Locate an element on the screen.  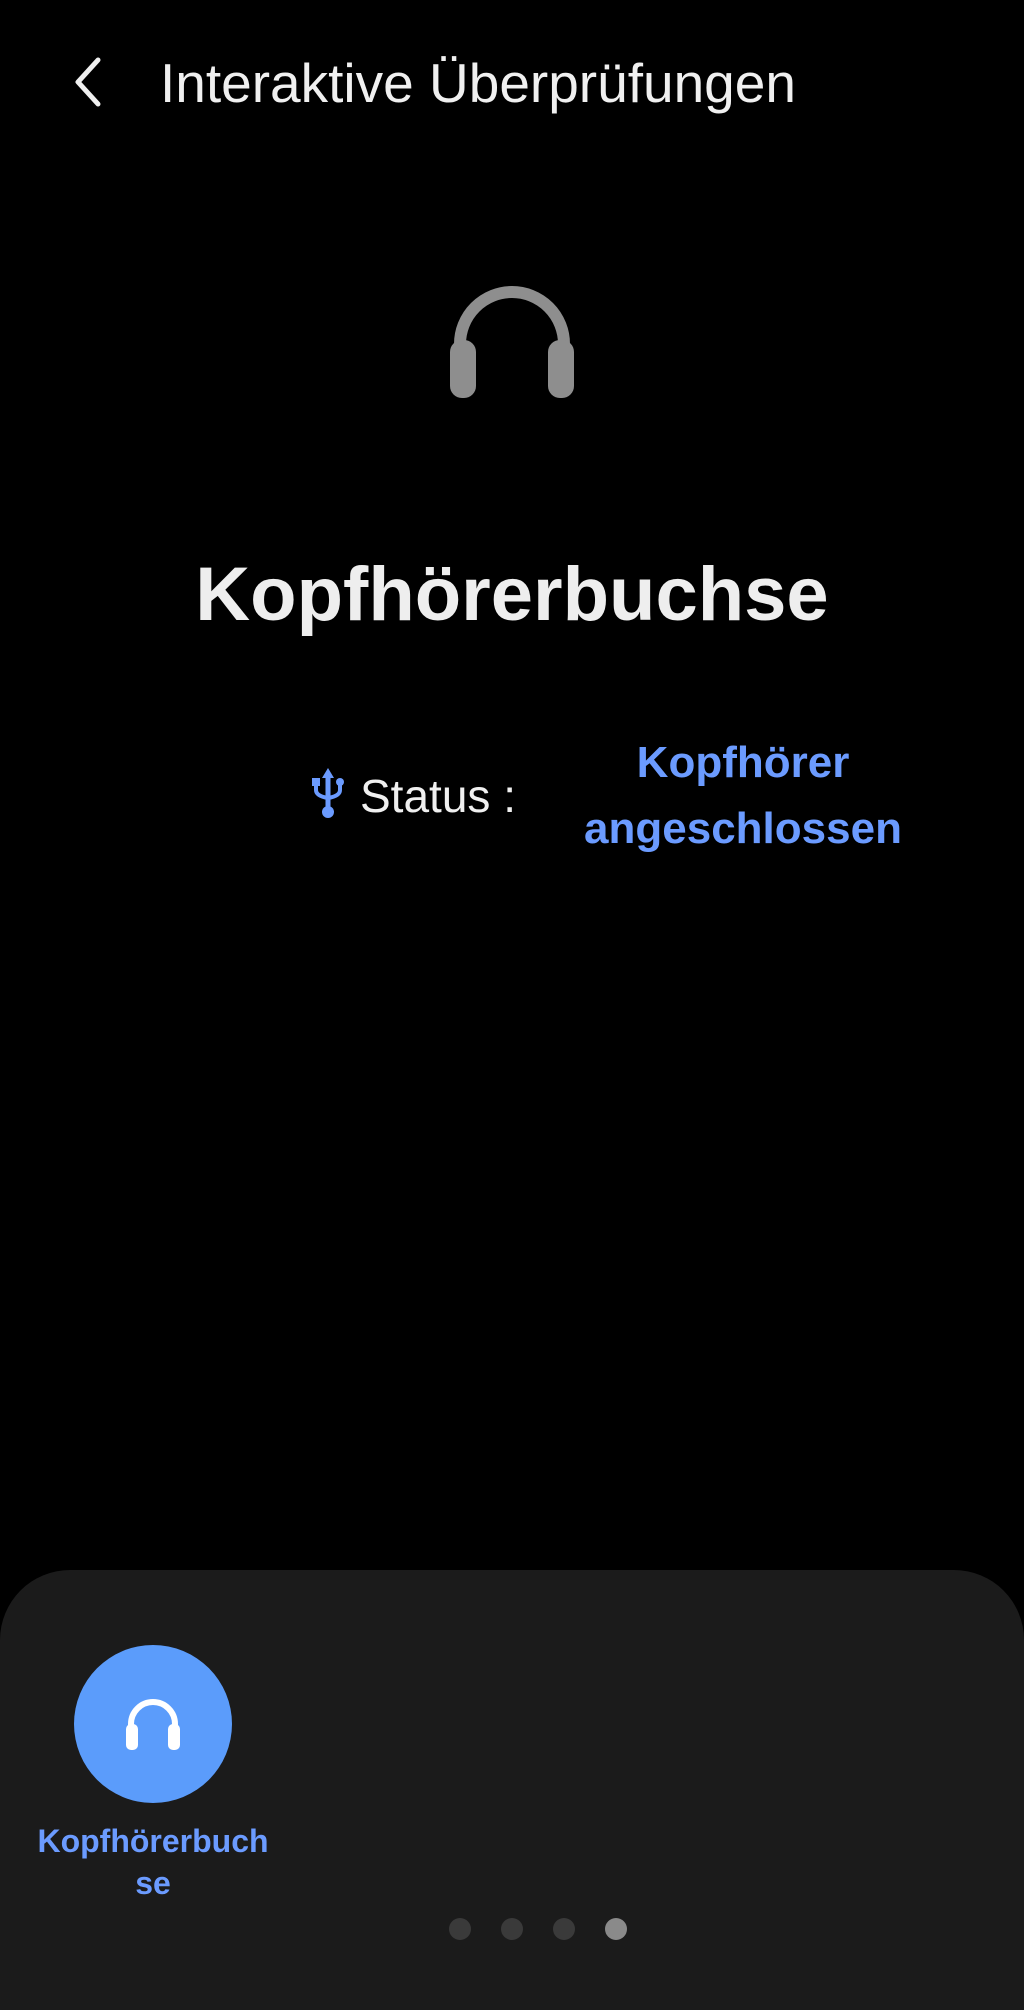
page-title: Interaktive Überprüfungen is located at coordinates (478, 83).